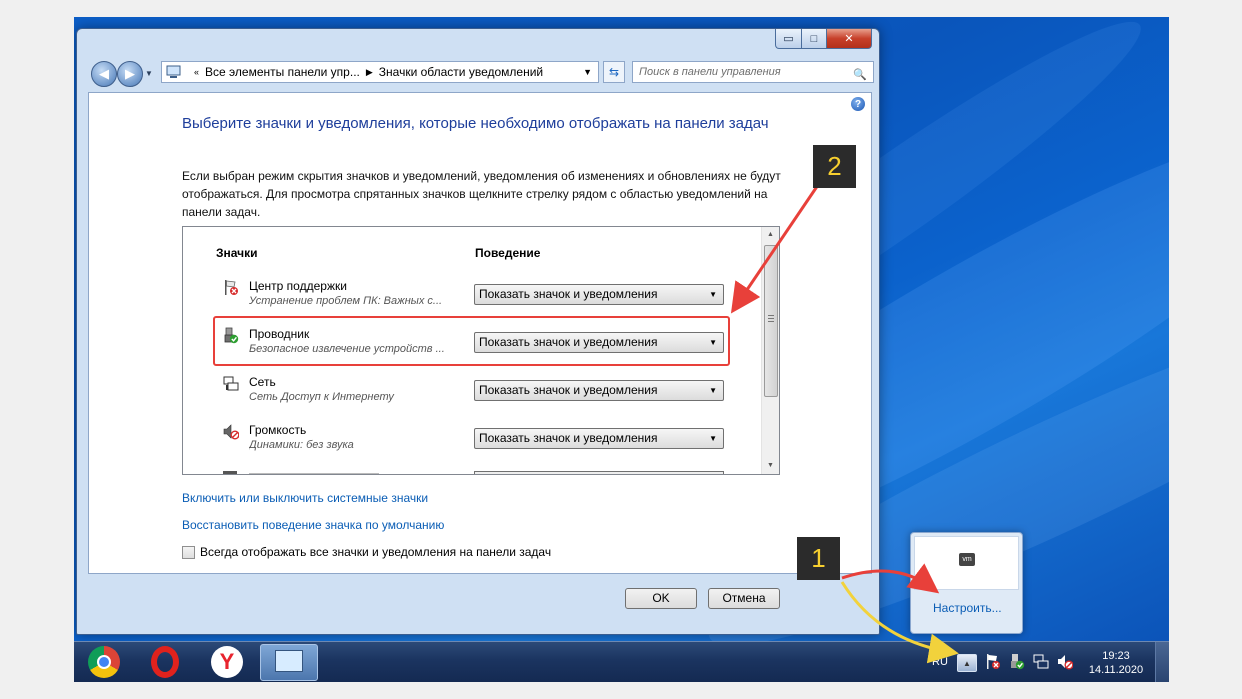  What do you see at coordinates (188, 552) in the screenshot?
I see `always-show-checkbox` at bounding box center [188, 552].